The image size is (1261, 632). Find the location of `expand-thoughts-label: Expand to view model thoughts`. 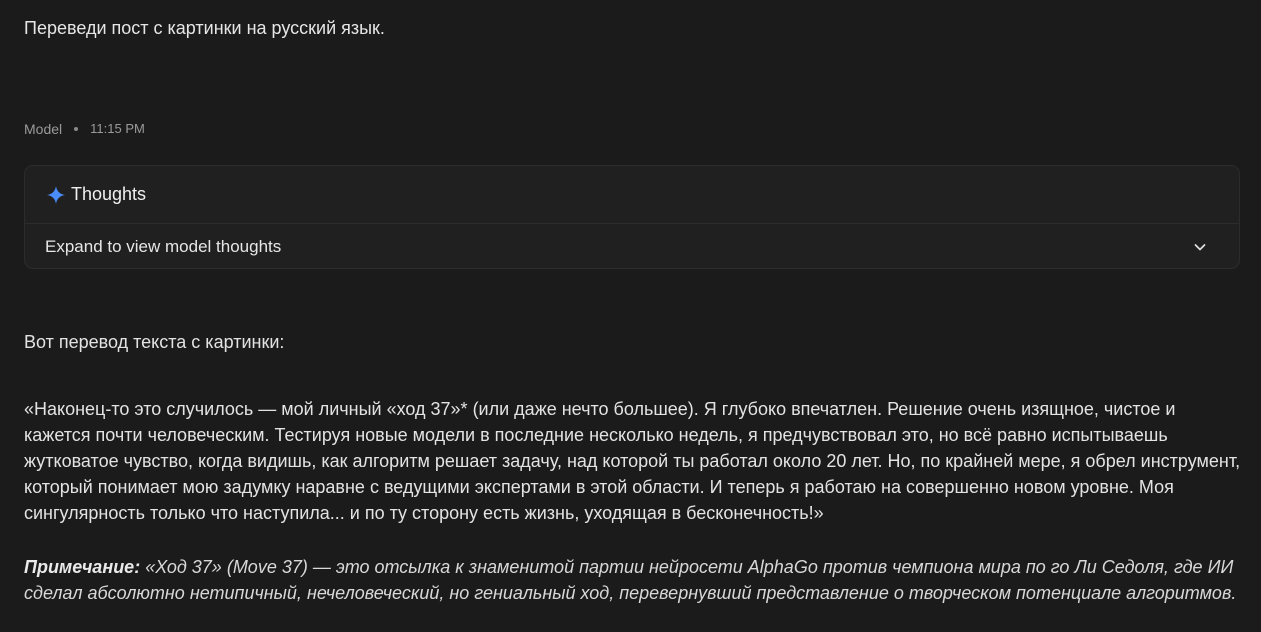

expand-thoughts-label: Expand to view model thoughts is located at coordinates (163, 246).